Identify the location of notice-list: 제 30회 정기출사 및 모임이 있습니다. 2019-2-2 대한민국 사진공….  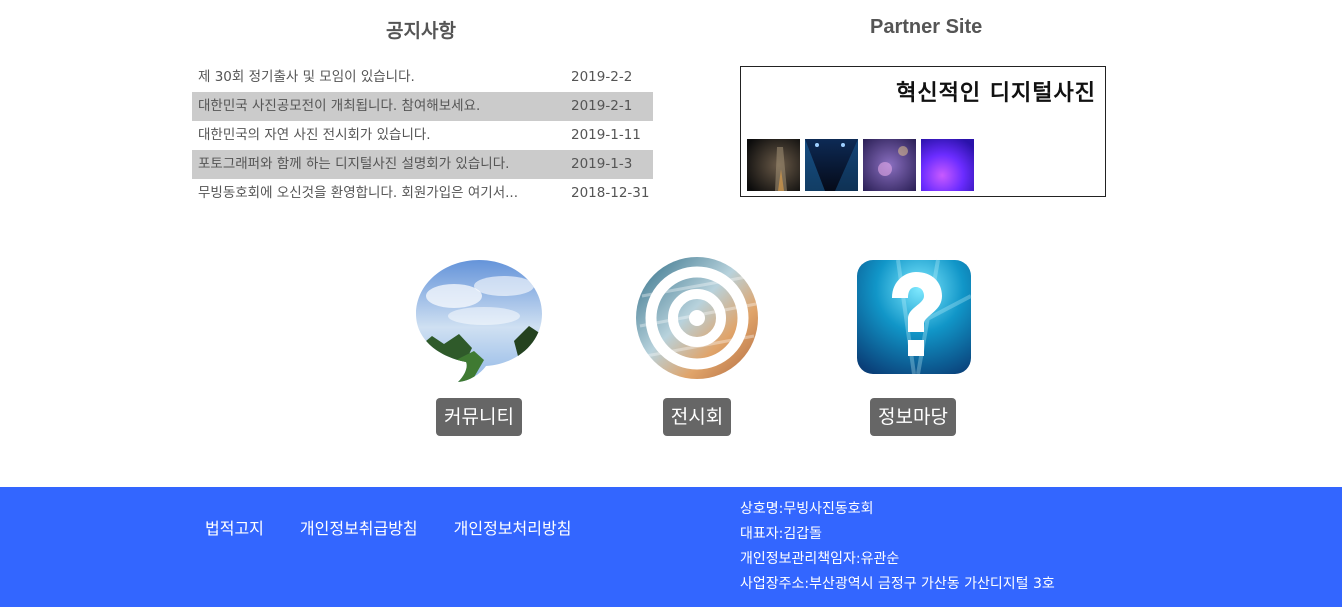
(422, 135).